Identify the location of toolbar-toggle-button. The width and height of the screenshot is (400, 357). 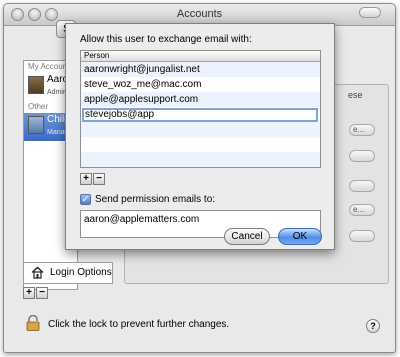
(370, 12).